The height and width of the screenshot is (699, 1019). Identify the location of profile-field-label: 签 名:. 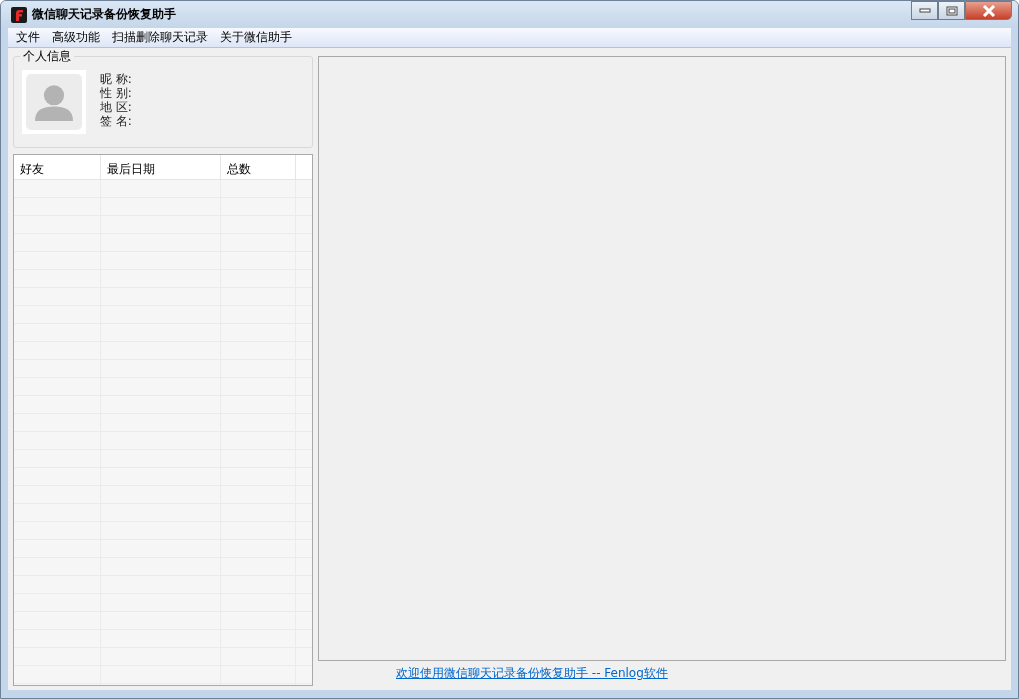
(116, 121).